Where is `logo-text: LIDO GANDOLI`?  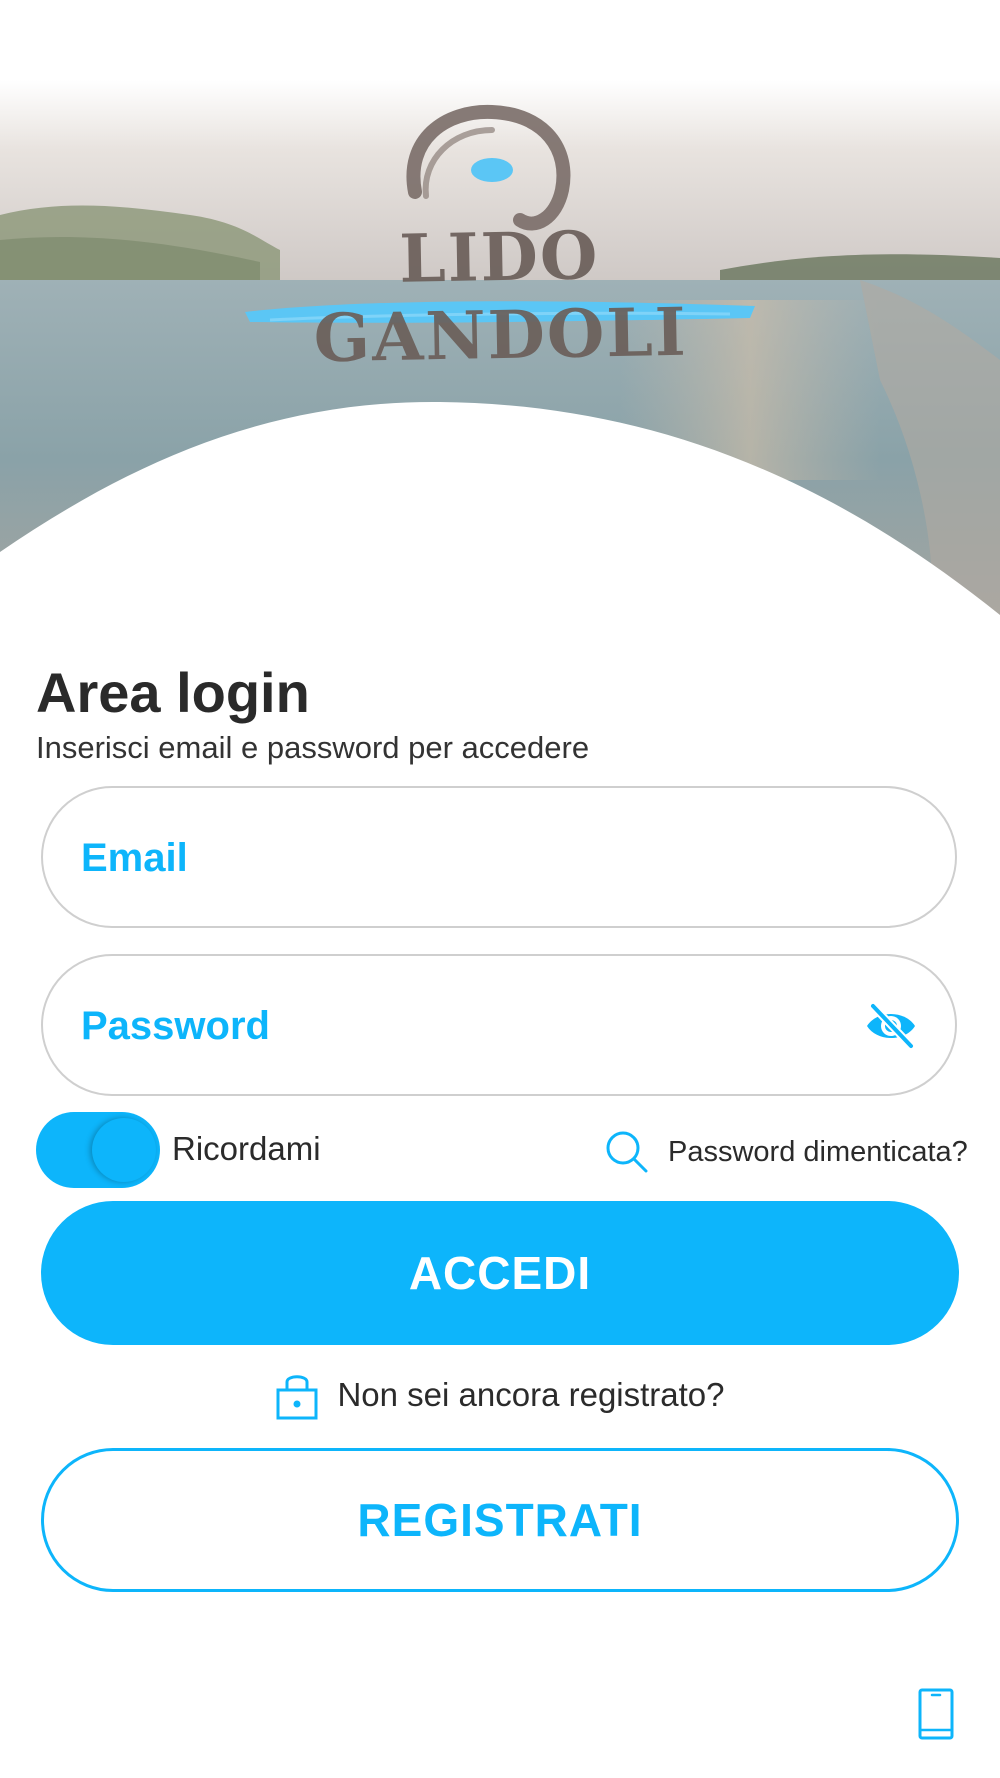
logo-text: LIDO GANDOLI is located at coordinates (501, 297).